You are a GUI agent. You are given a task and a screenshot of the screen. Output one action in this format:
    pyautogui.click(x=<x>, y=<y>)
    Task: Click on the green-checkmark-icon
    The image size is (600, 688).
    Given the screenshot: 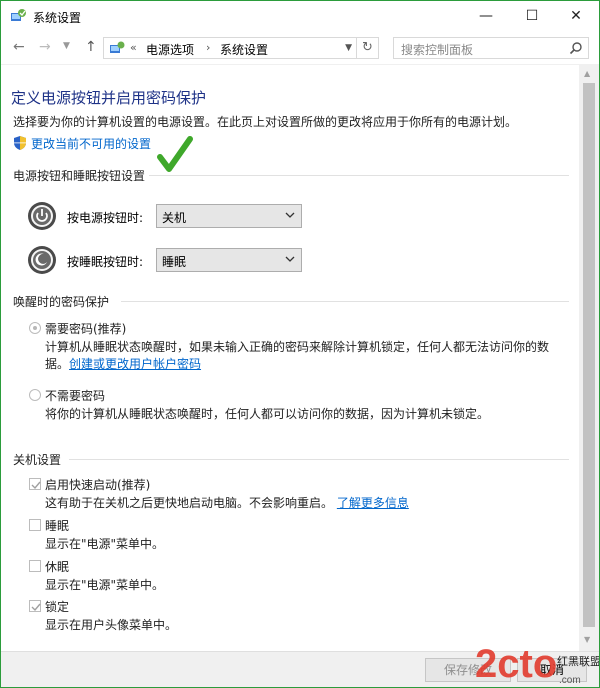 What is the action you would take?
    pyautogui.click(x=175, y=154)
    